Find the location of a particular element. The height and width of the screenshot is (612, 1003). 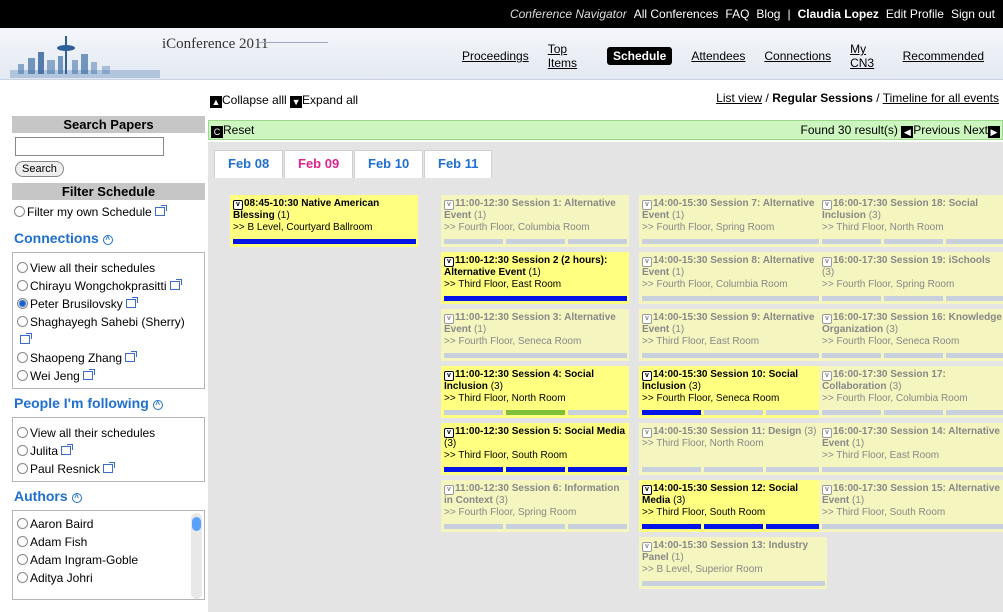

site-name: Conference Navigator is located at coordinates (568, 14).